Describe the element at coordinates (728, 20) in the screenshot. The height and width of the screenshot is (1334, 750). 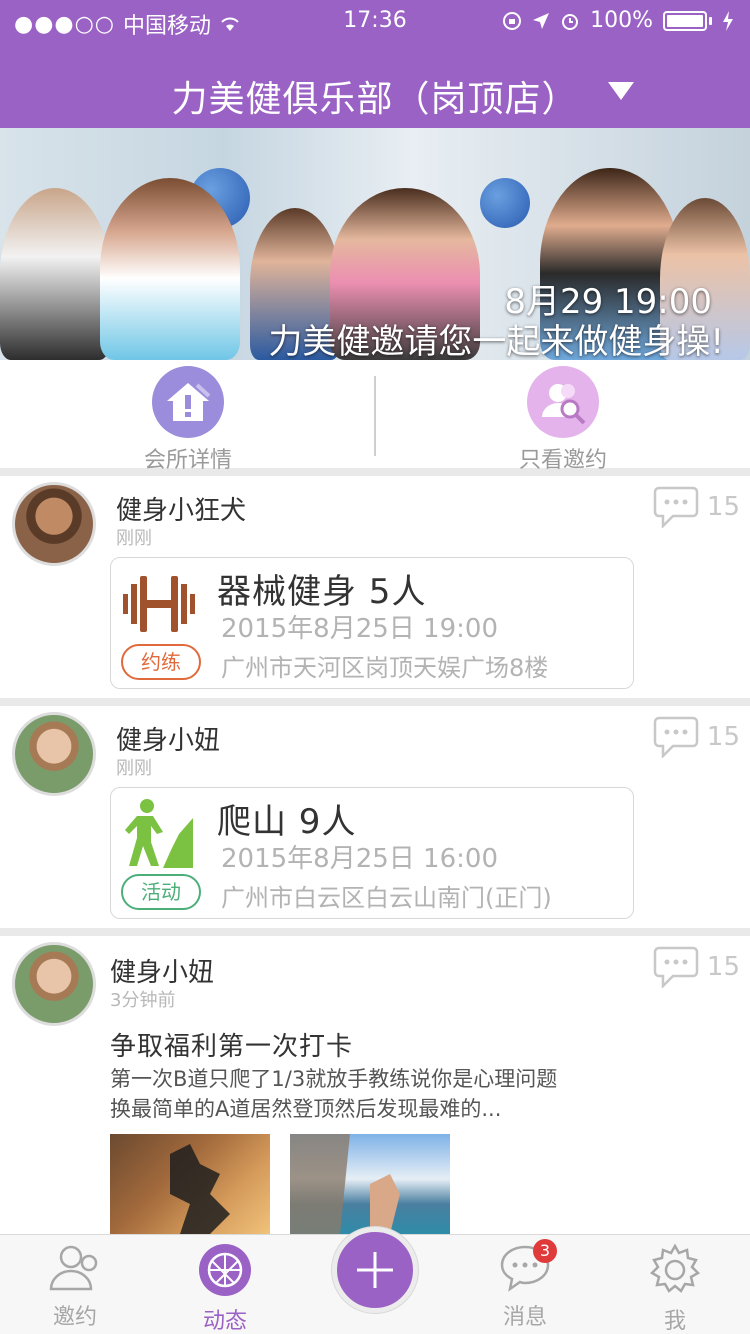
I see `charging-icon` at that location.